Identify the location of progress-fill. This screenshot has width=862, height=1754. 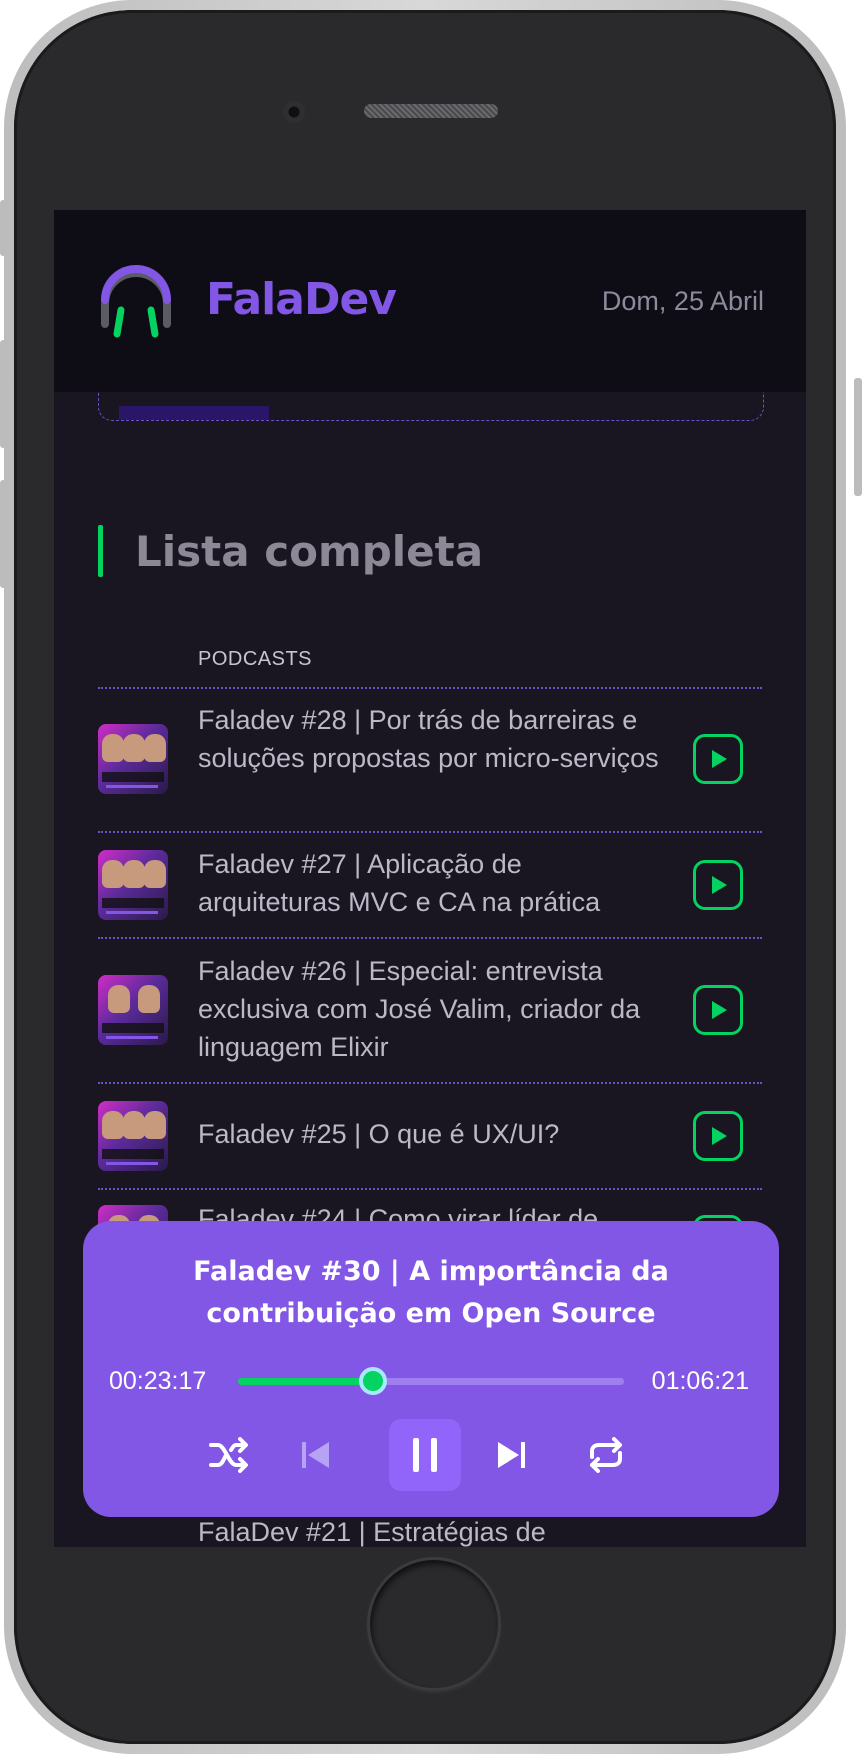
(306, 1381).